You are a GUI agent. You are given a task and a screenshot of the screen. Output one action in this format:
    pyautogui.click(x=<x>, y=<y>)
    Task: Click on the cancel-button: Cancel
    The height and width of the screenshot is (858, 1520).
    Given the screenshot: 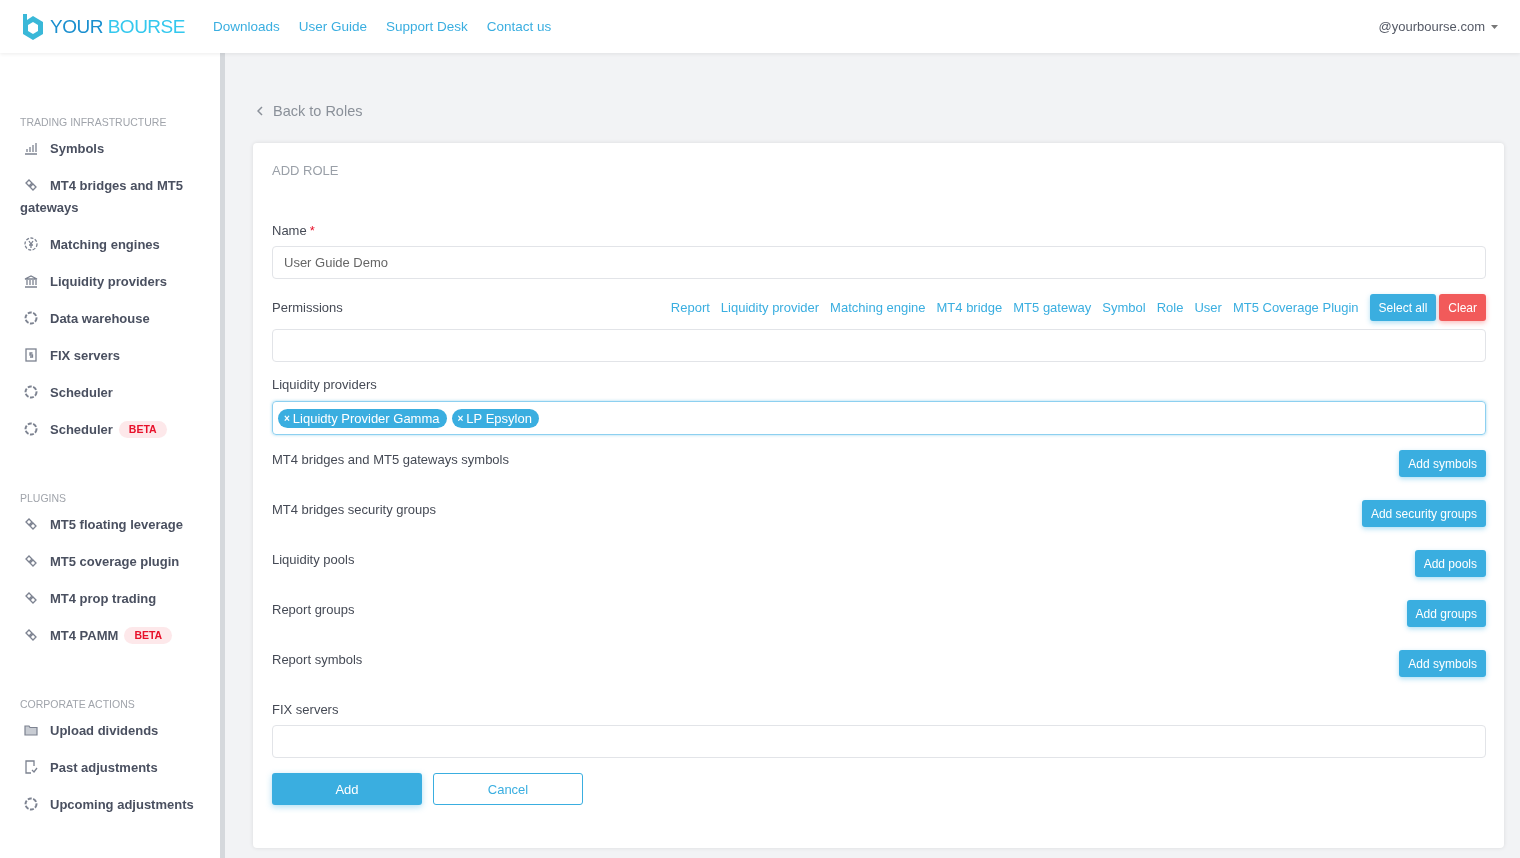 What is the action you would take?
    pyautogui.click(x=508, y=789)
    